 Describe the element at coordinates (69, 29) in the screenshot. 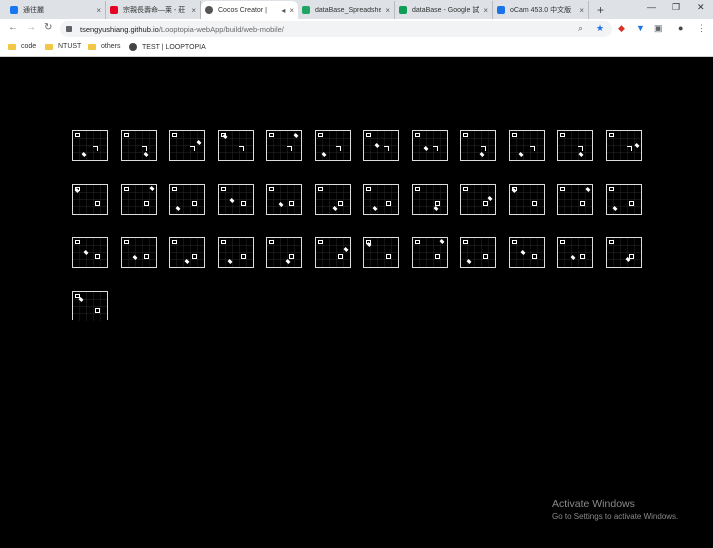

I see `lock-icon` at that location.